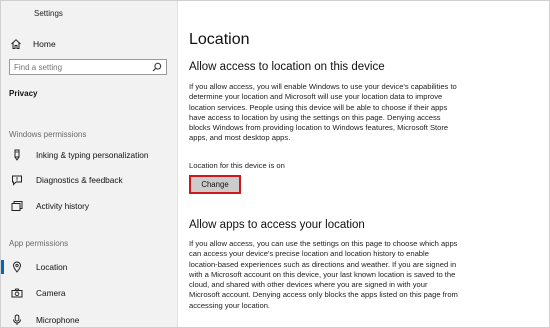  Describe the element at coordinates (2, 267) in the screenshot. I see `active-indicator` at that location.